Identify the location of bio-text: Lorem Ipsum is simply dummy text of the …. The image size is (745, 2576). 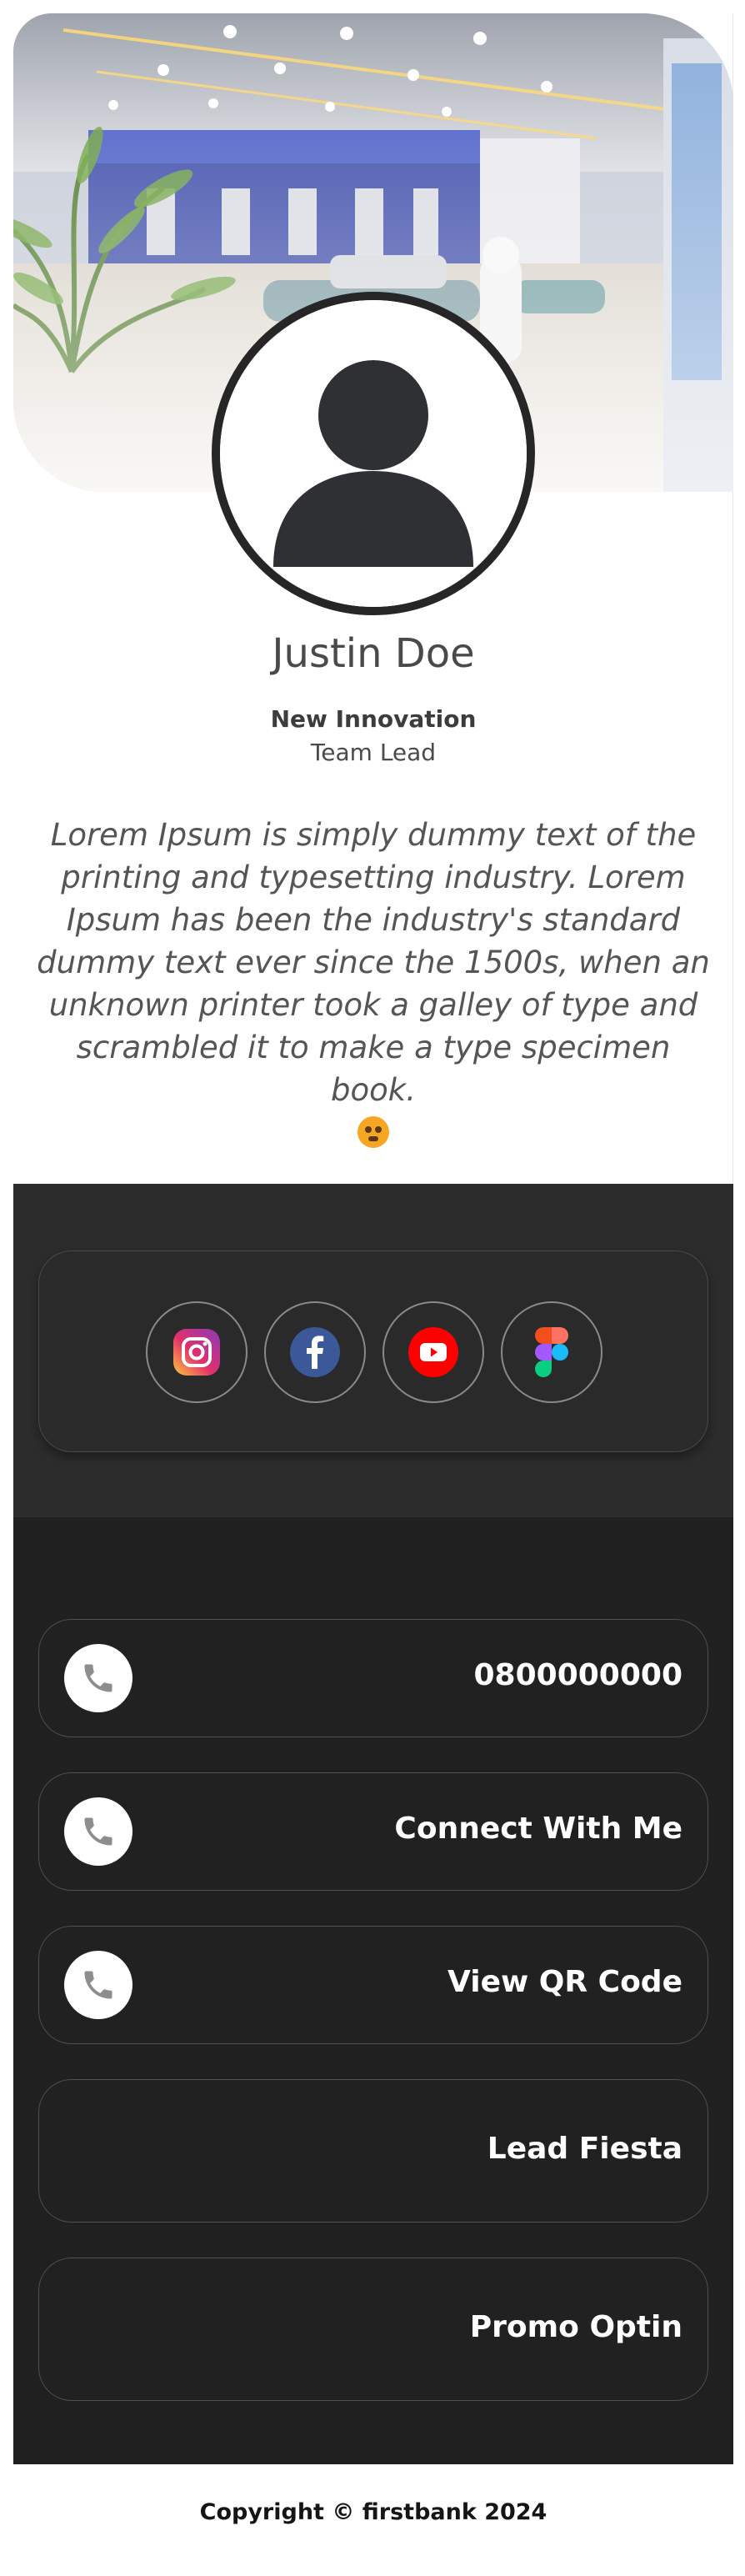
(373, 984).